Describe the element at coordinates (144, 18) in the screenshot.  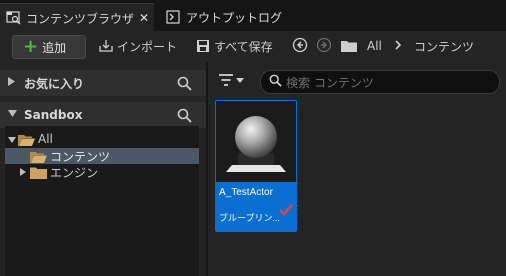
I see `close-icon: ✕` at that location.